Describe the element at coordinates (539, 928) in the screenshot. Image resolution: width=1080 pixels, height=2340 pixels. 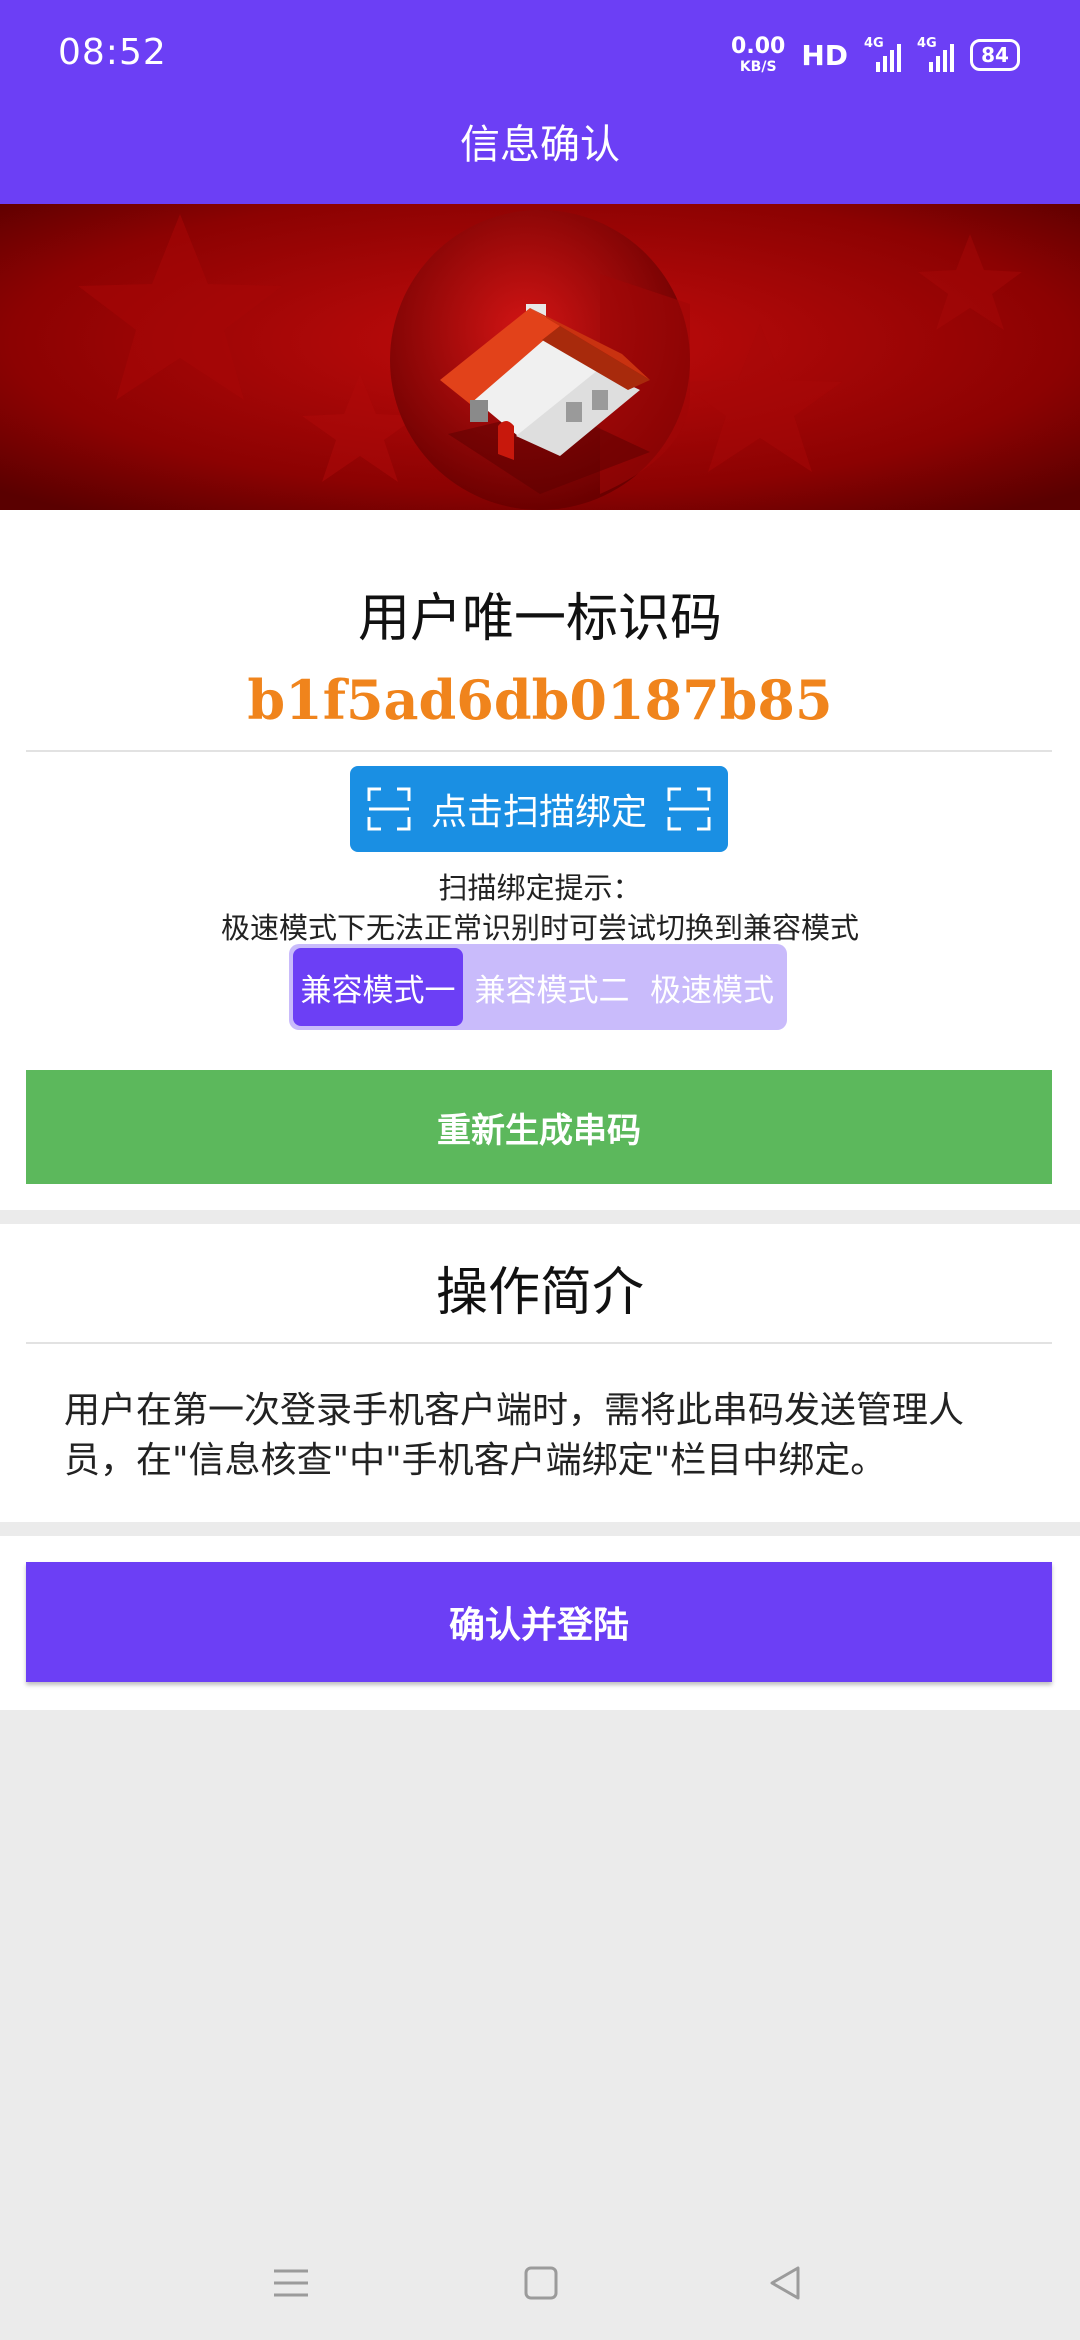
I see `scan-hint-body: 极速模式下无法正常识别时可尝试切换到兼容模式` at that location.